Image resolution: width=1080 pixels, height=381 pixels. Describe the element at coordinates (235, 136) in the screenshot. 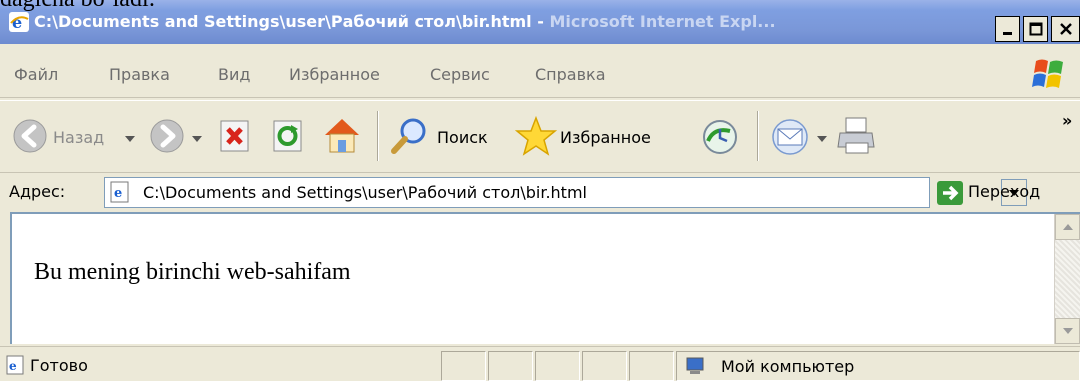

I see `stop-icon` at that location.